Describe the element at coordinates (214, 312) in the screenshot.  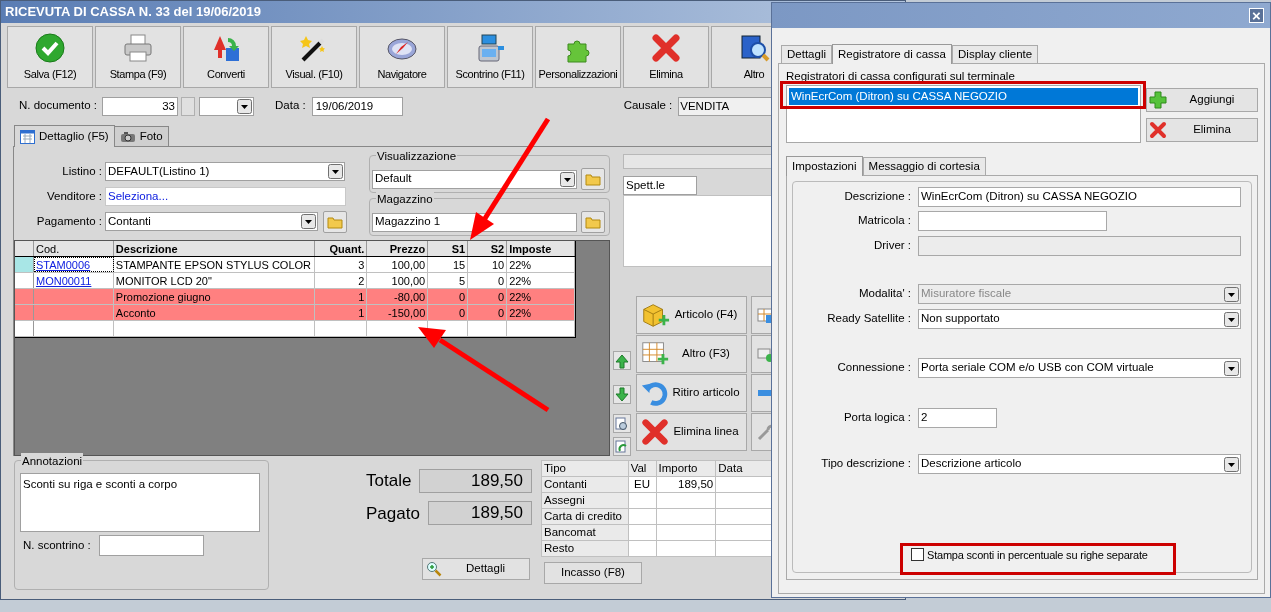
I see `table-cell: Acconto` at that location.